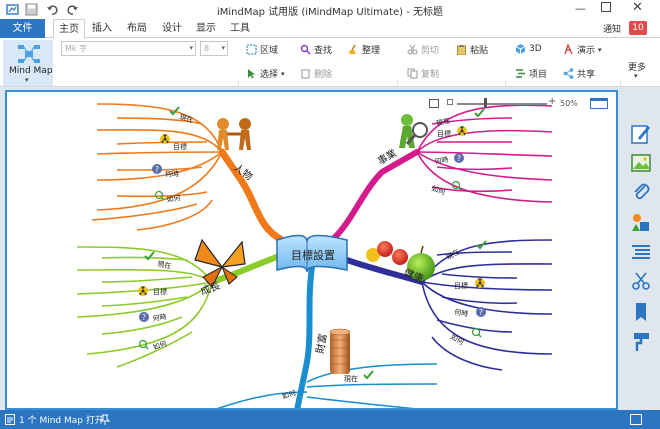  What do you see at coordinates (641, 342) in the screenshot?
I see `format-painter-icon` at bounding box center [641, 342].